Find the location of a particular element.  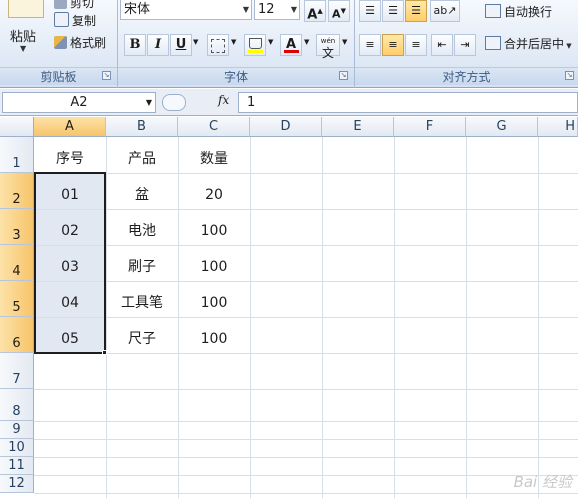

row-header-2: 2 is located at coordinates (17, 191).